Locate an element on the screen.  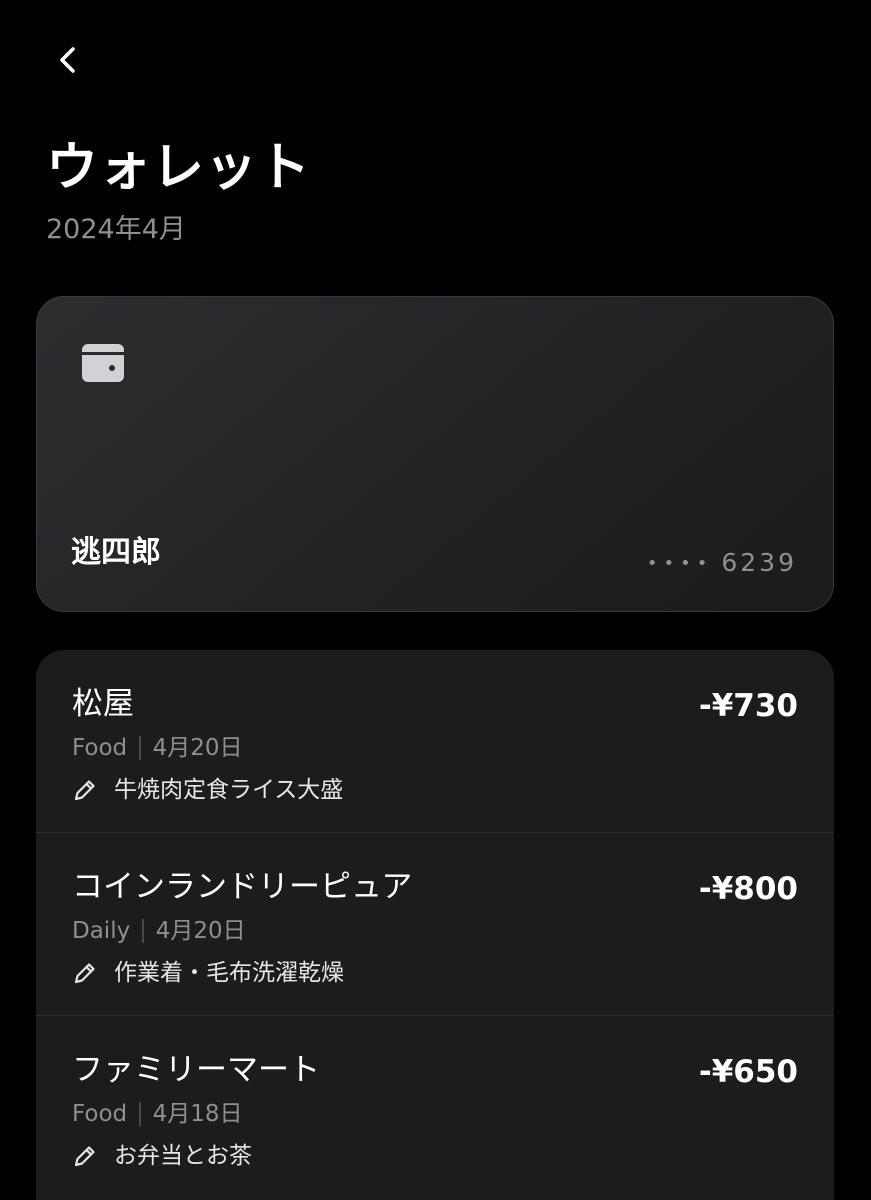
transaction-merchant: ファミリーマート is located at coordinates (196, 1070).